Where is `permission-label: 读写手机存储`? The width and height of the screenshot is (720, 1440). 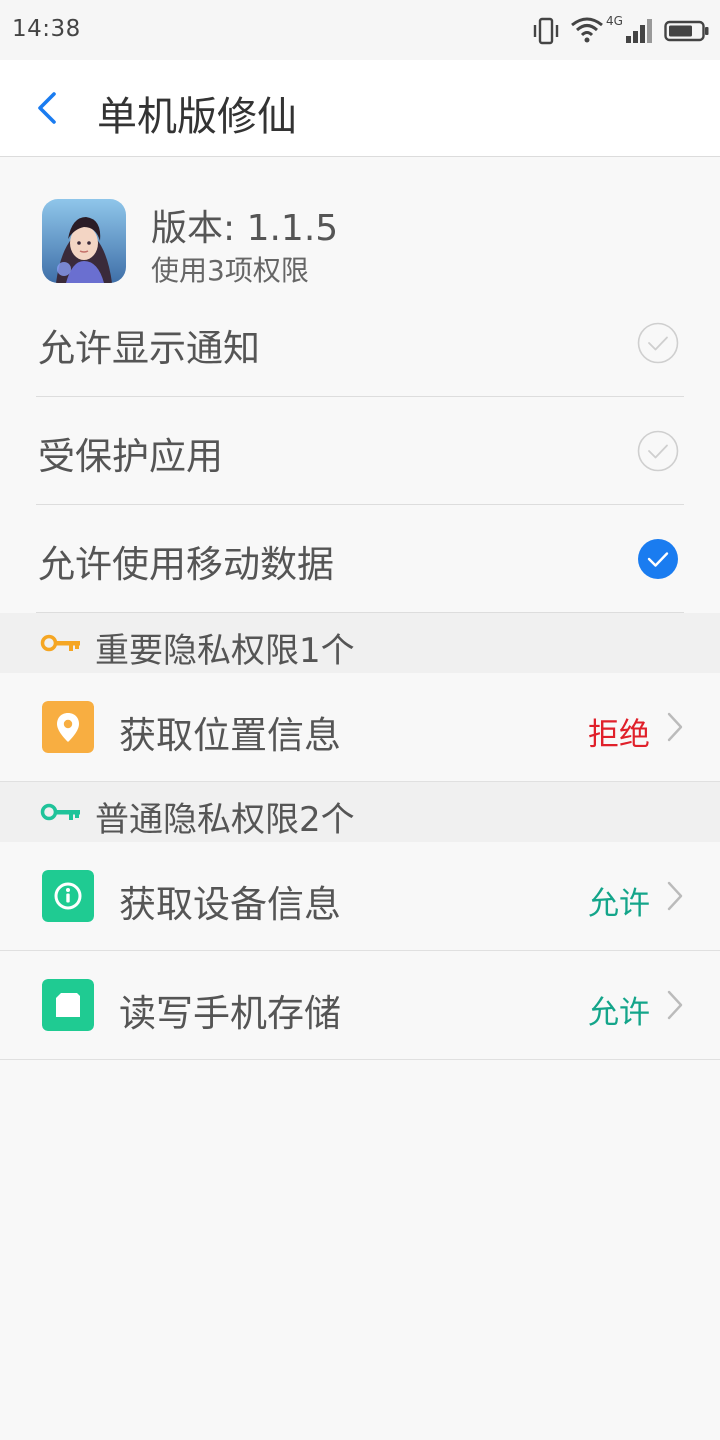 permission-label: 读写手机存储 is located at coordinates (230, 1013).